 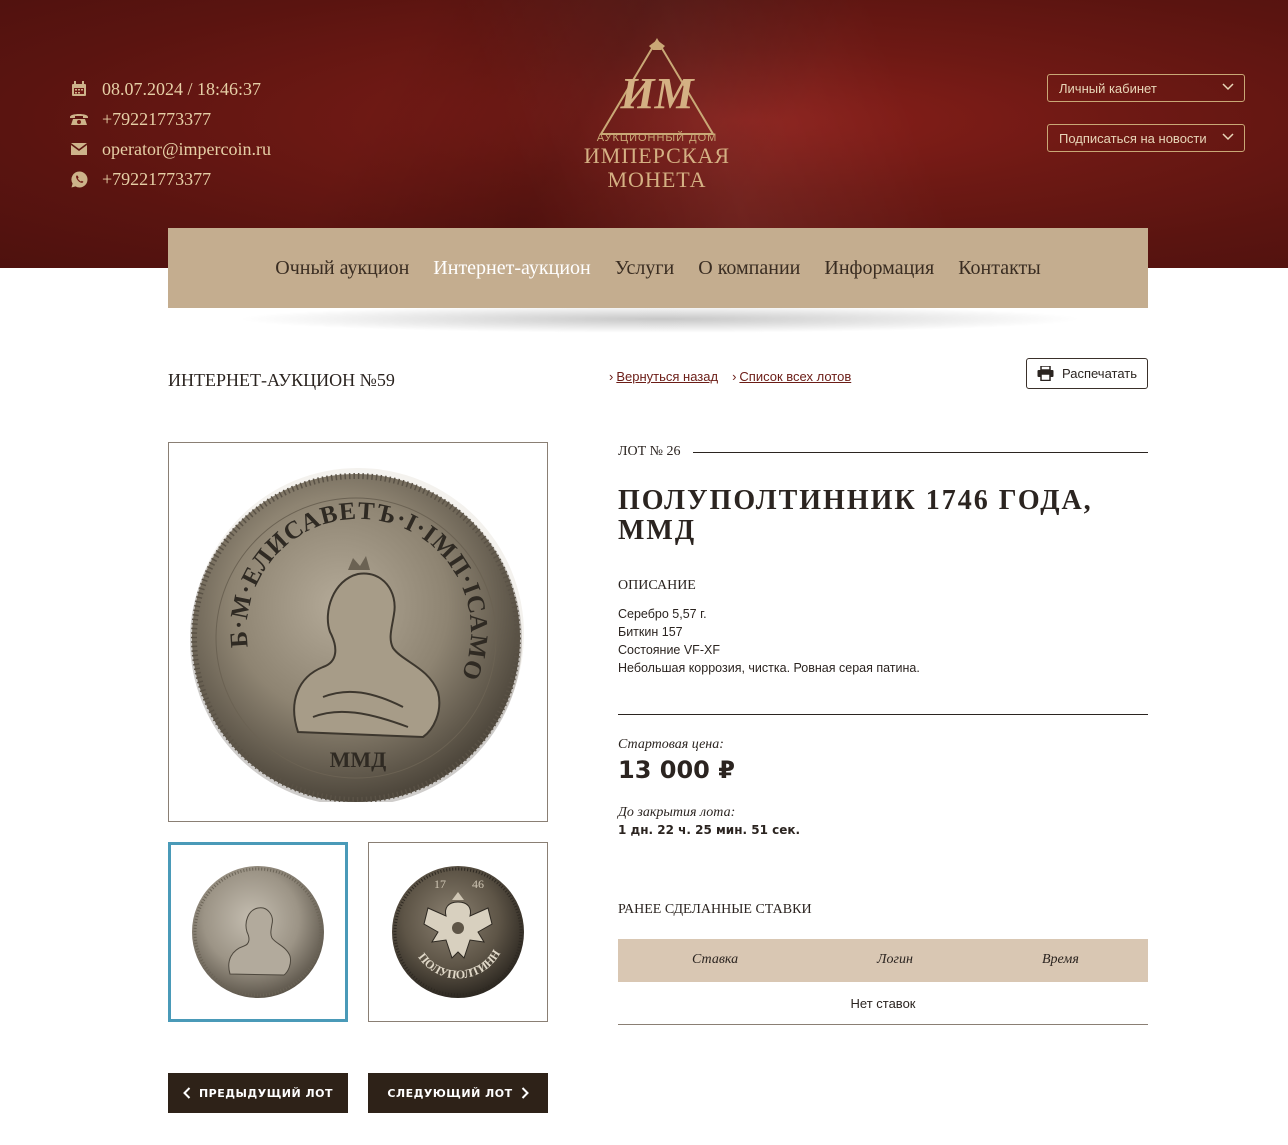 What do you see at coordinates (883, 1003) in the screenshot?
I see `bids-empty-row: Нет ставок` at bounding box center [883, 1003].